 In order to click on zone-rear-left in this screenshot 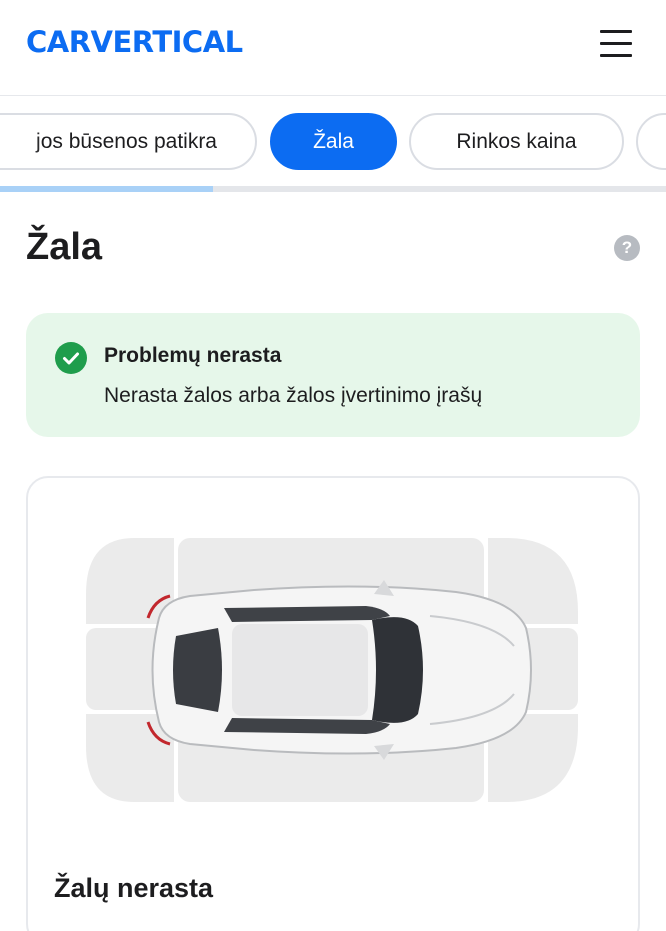, I will do `click(130, 581)`.